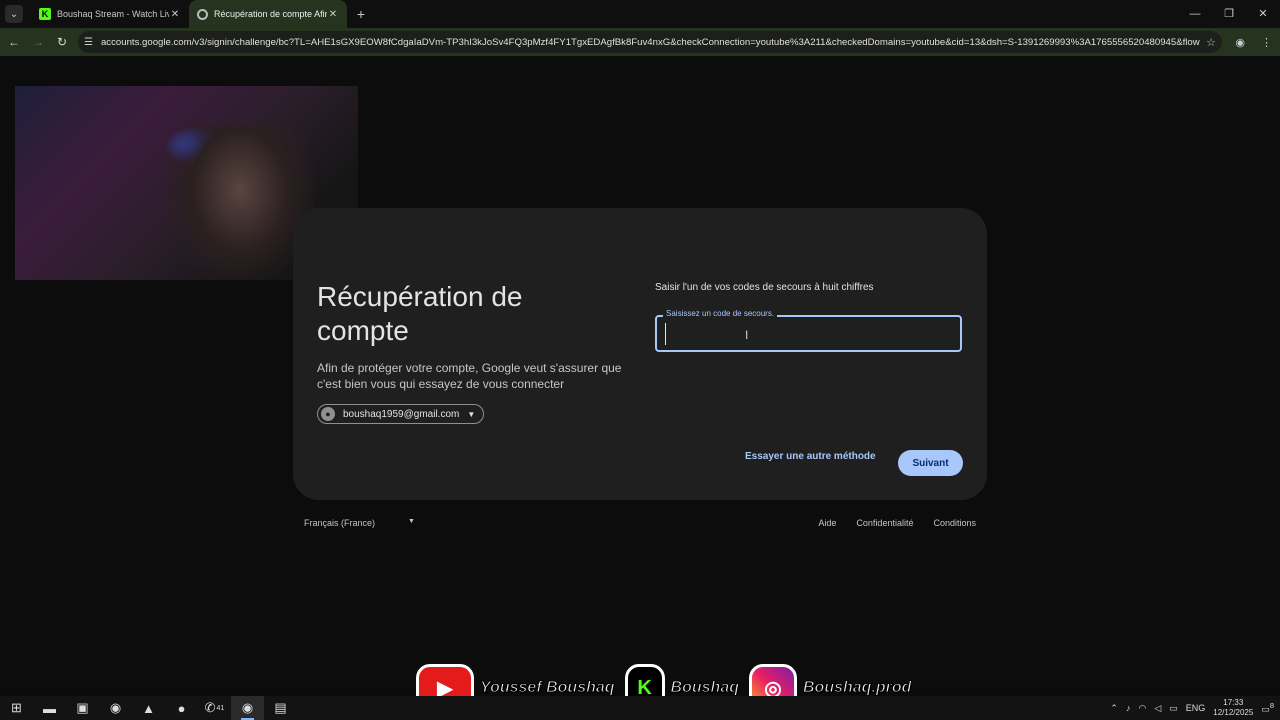 Image resolution: width=1280 pixels, height=720 pixels. Describe the element at coordinates (954, 523) in the screenshot. I see `terms-link: Conditions` at that location.